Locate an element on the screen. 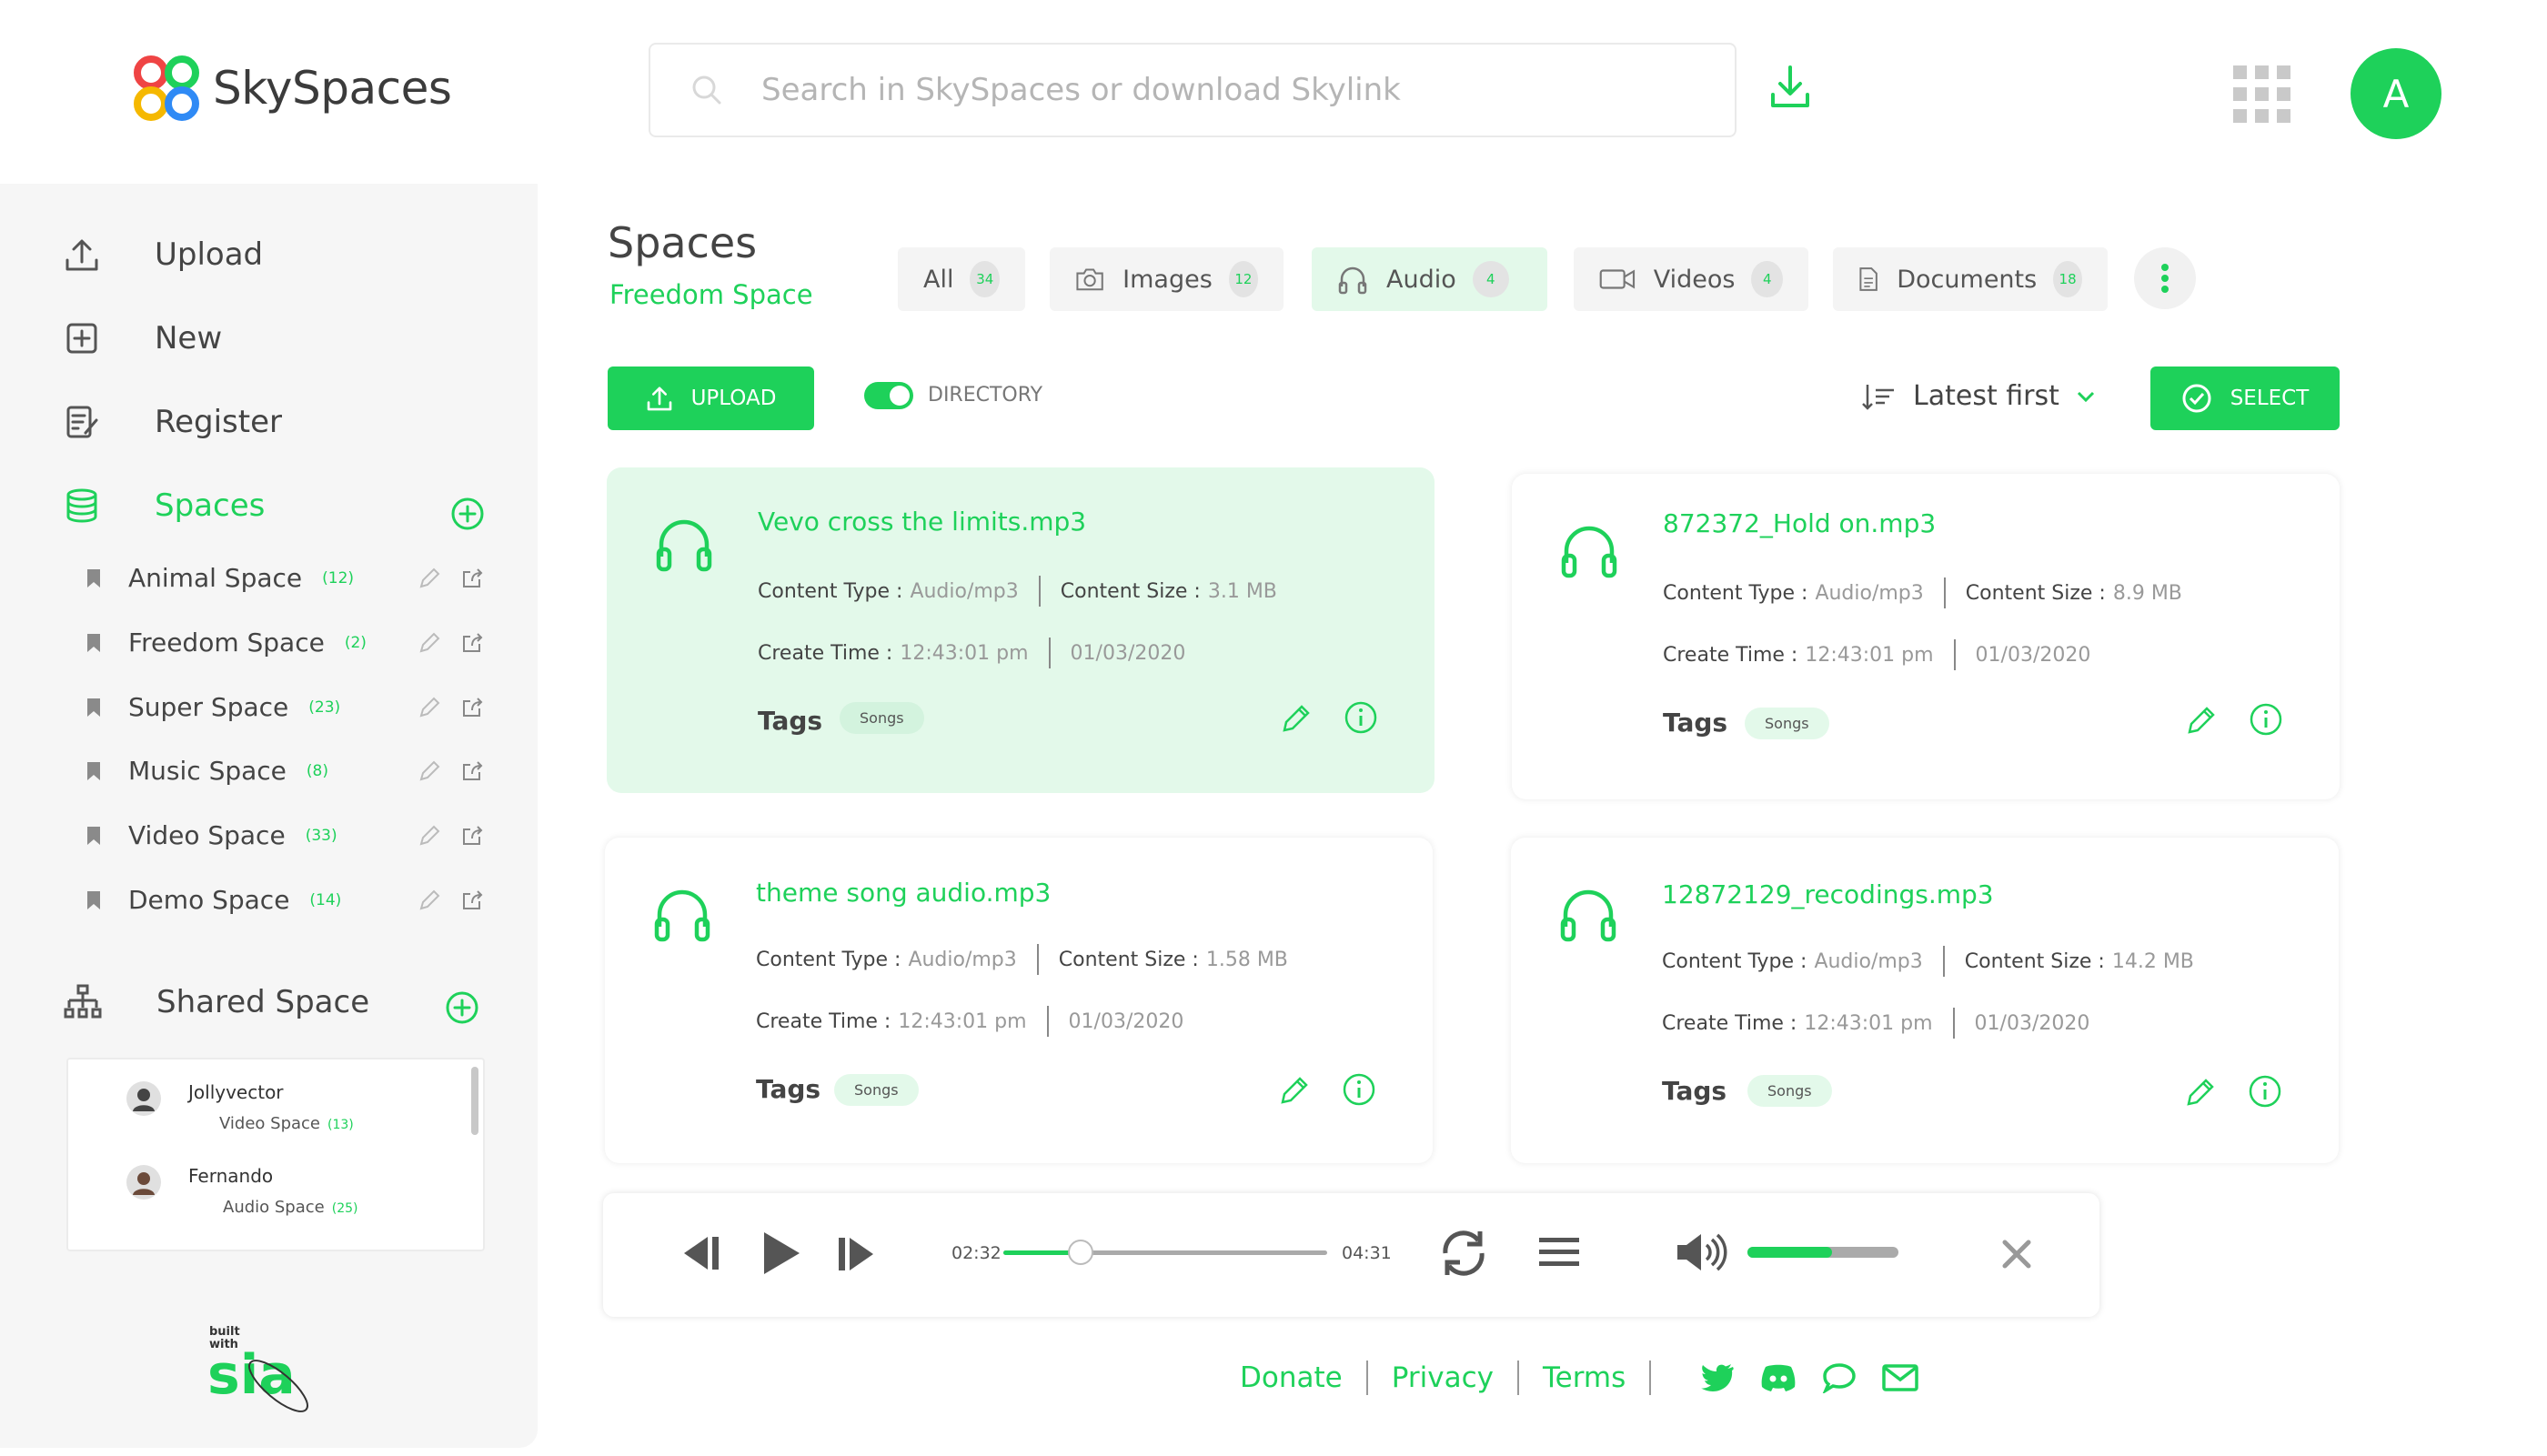 The width and height of the screenshot is (2547, 1456). play-icon is located at coordinates (781, 1254).